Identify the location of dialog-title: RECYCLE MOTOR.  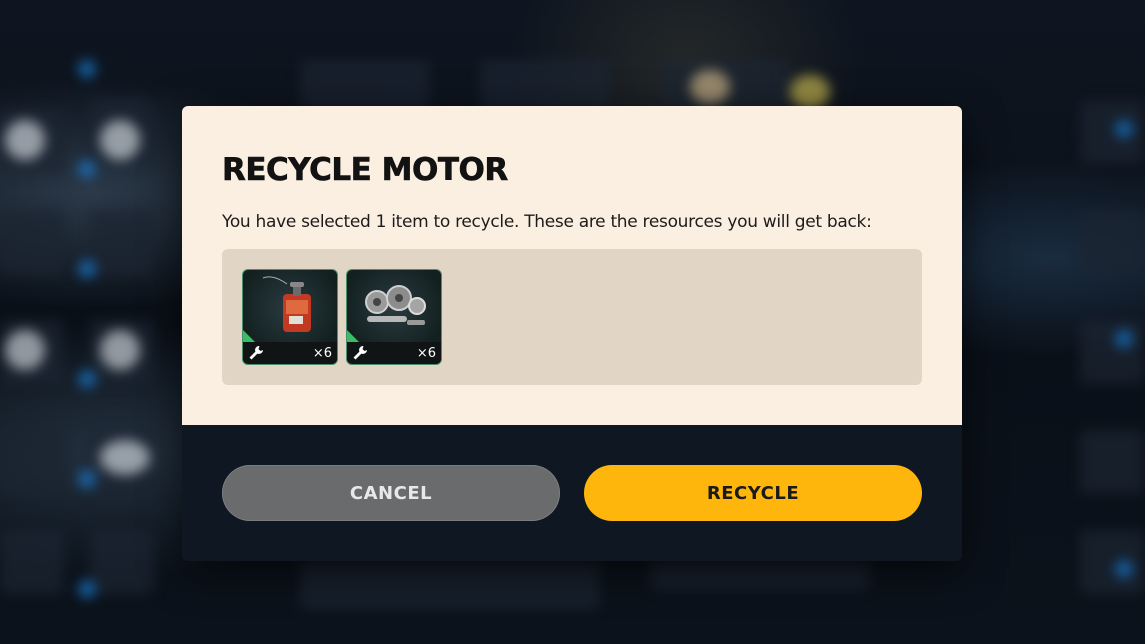
(365, 170).